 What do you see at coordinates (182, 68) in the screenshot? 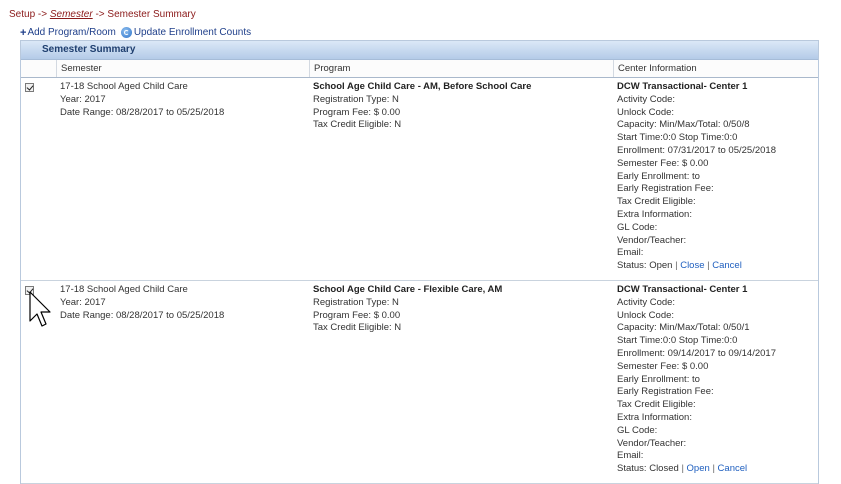
I see `header-semester: Semester` at bounding box center [182, 68].